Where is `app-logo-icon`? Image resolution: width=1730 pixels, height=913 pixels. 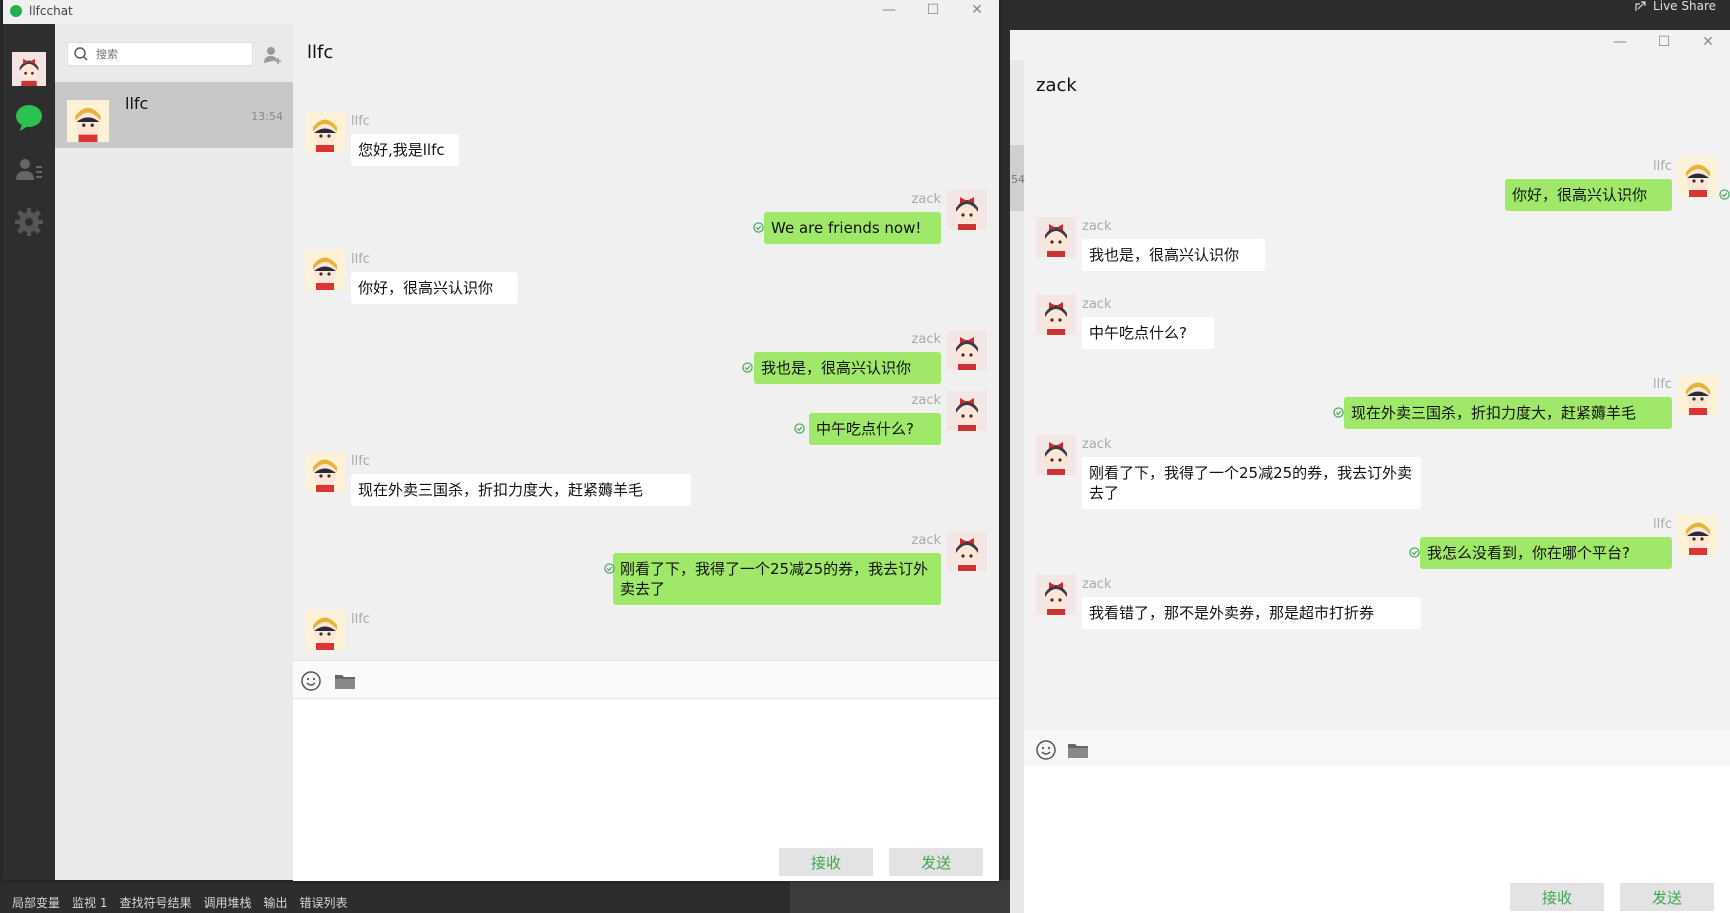
app-logo-icon is located at coordinates (16, 11).